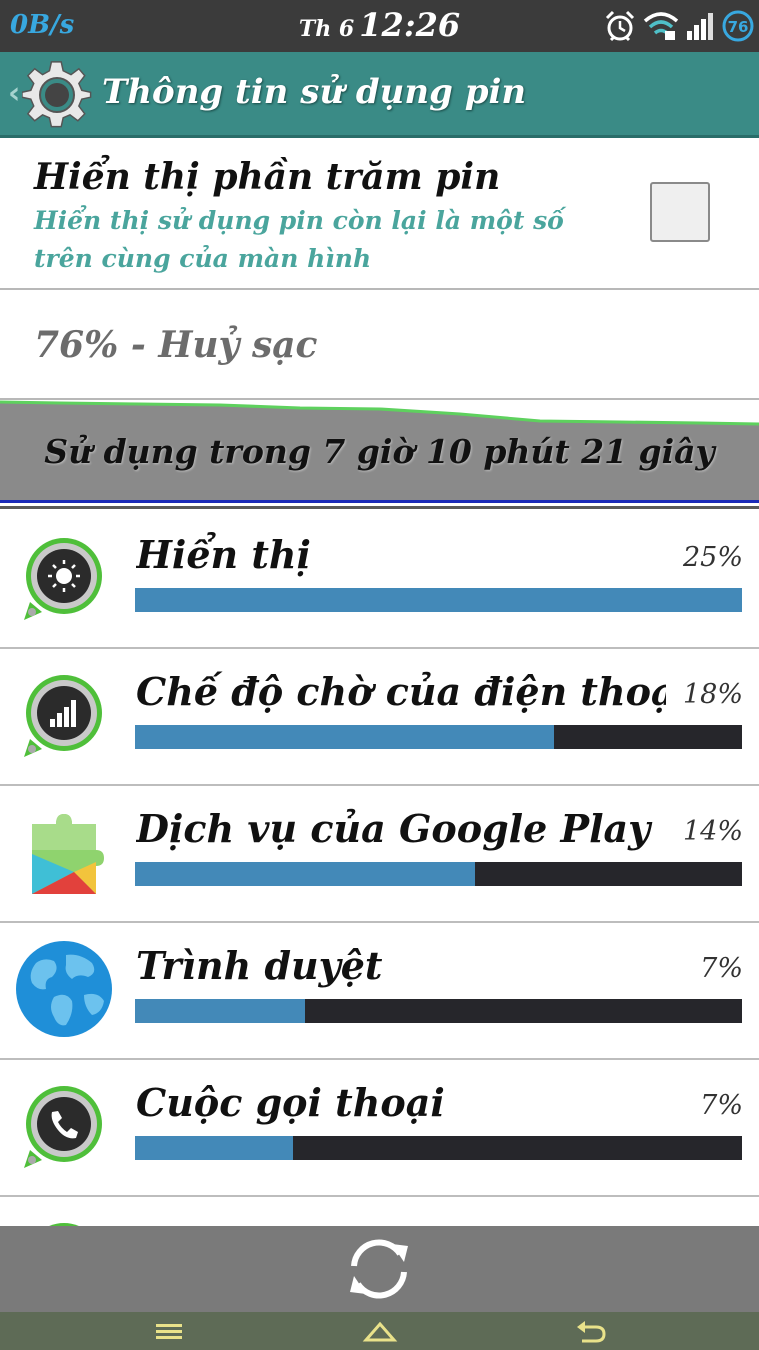 Image resolution: width=759 pixels, height=1350 pixels. I want to click on refresh-icon, so click(379, 1271).